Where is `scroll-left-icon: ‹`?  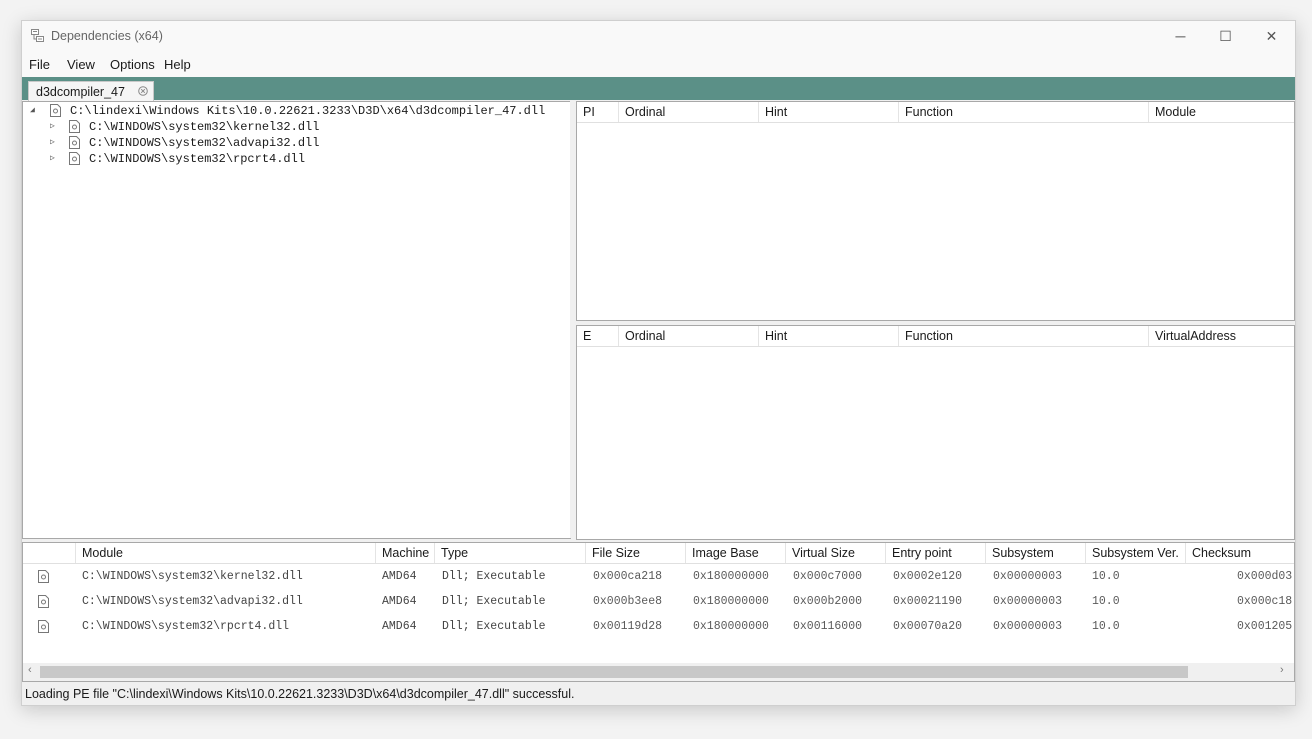 scroll-left-icon: ‹ is located at coordinates (30, 670).